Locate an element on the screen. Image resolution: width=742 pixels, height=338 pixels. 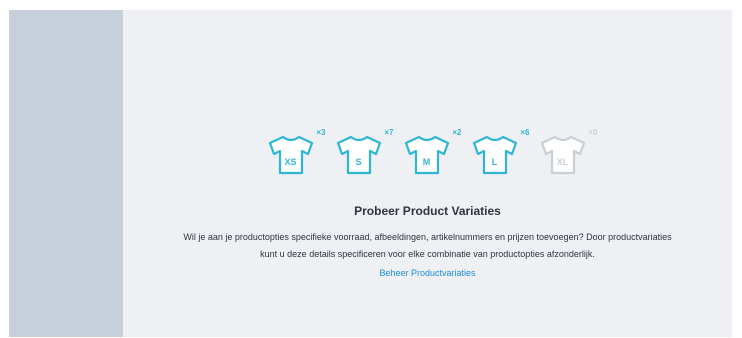
variation-size-label: M is located at coordinates (426, 162).